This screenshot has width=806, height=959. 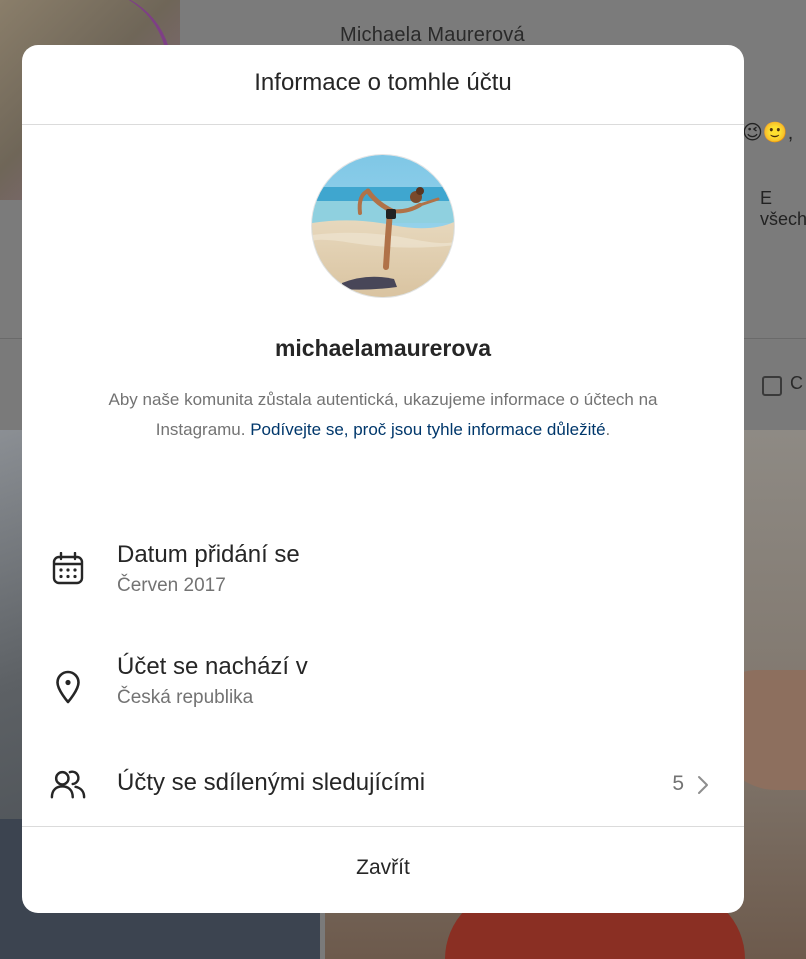 I want to click on profile-avatar, so click(x=383, y=226).